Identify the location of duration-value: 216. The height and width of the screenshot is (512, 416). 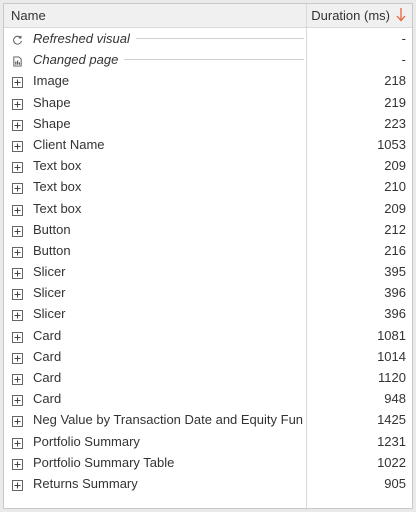
(395, 250).